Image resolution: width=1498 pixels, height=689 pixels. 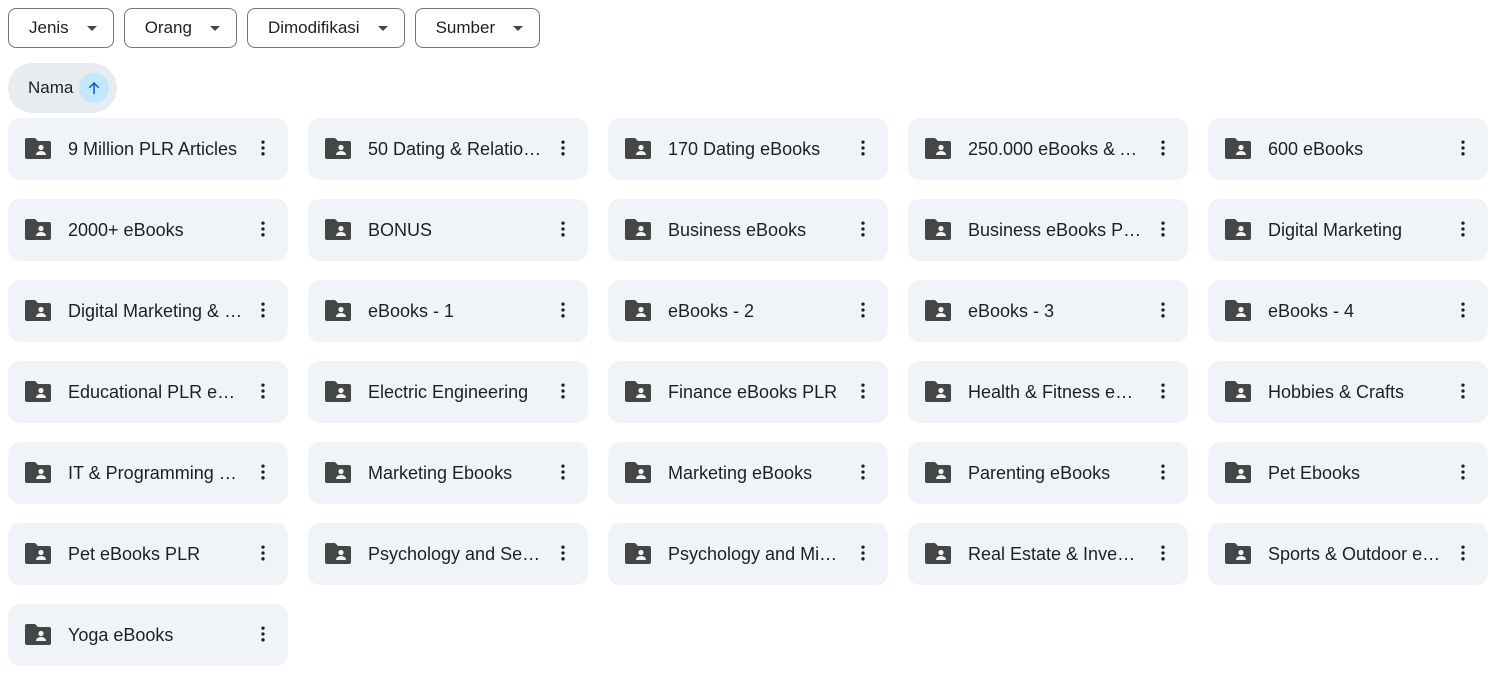 What do you see at coordinates (156, 392) in the screenshot?
I see `folder-name: Educational PLR eBooks` at bounding box center [156, 392].